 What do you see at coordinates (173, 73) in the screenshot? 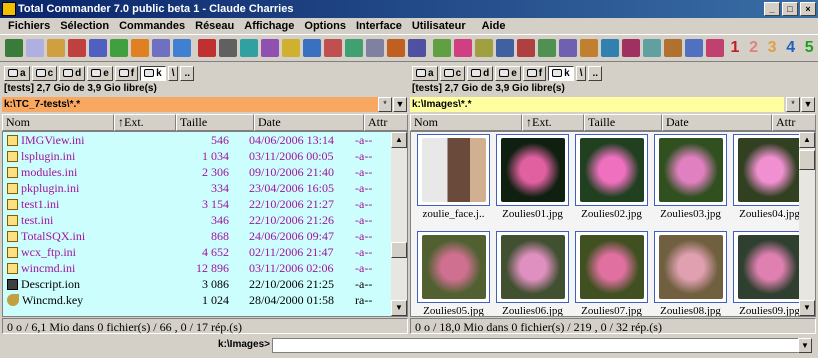
I see `left-drive-root: \` at bounding box center [173, 73].